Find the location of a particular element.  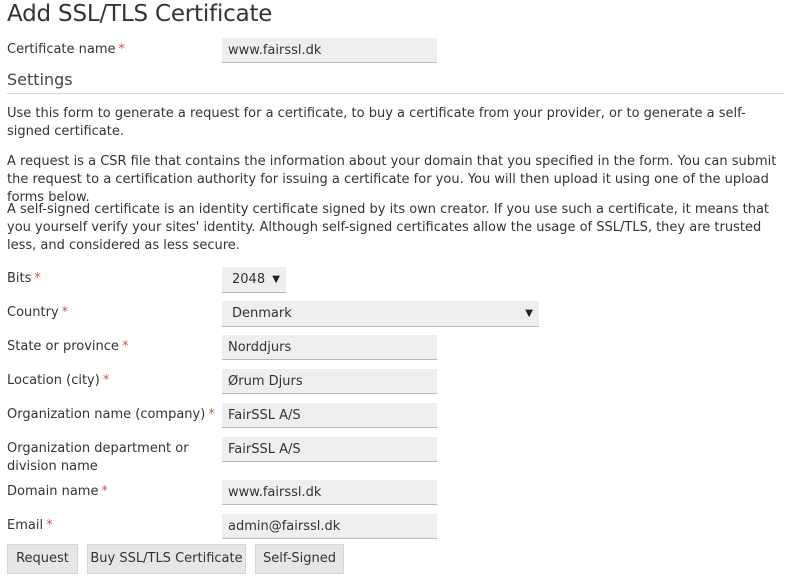

certificate-name-input is located at coordinates (329, 50).